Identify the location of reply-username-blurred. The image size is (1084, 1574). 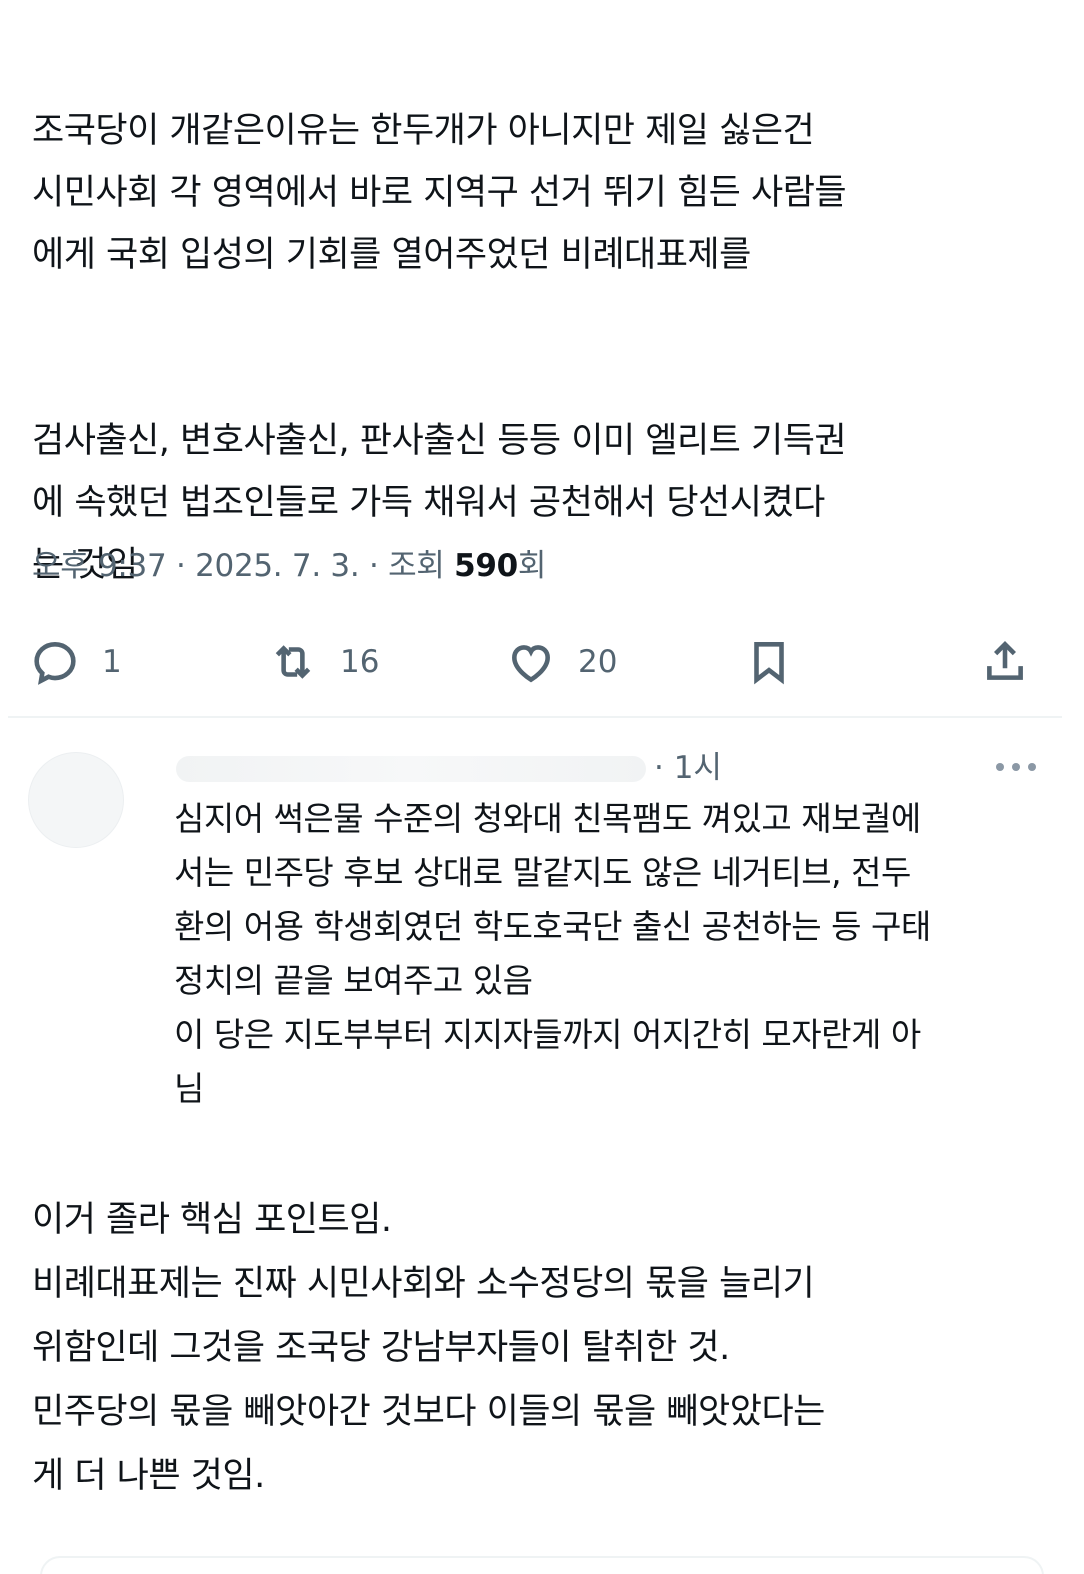
(411, 769).